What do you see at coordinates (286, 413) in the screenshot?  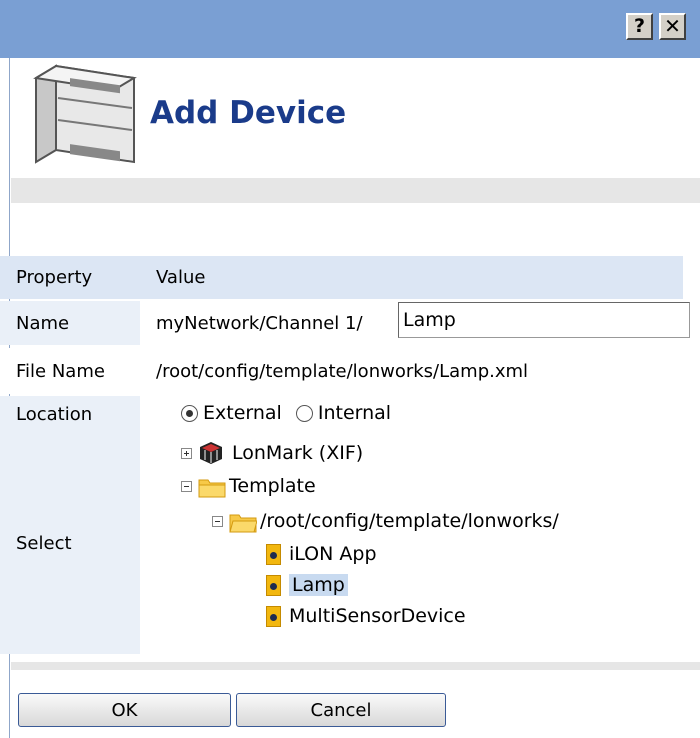 I see `location-radio-group: External Internal` at bounding box center [286, 413].